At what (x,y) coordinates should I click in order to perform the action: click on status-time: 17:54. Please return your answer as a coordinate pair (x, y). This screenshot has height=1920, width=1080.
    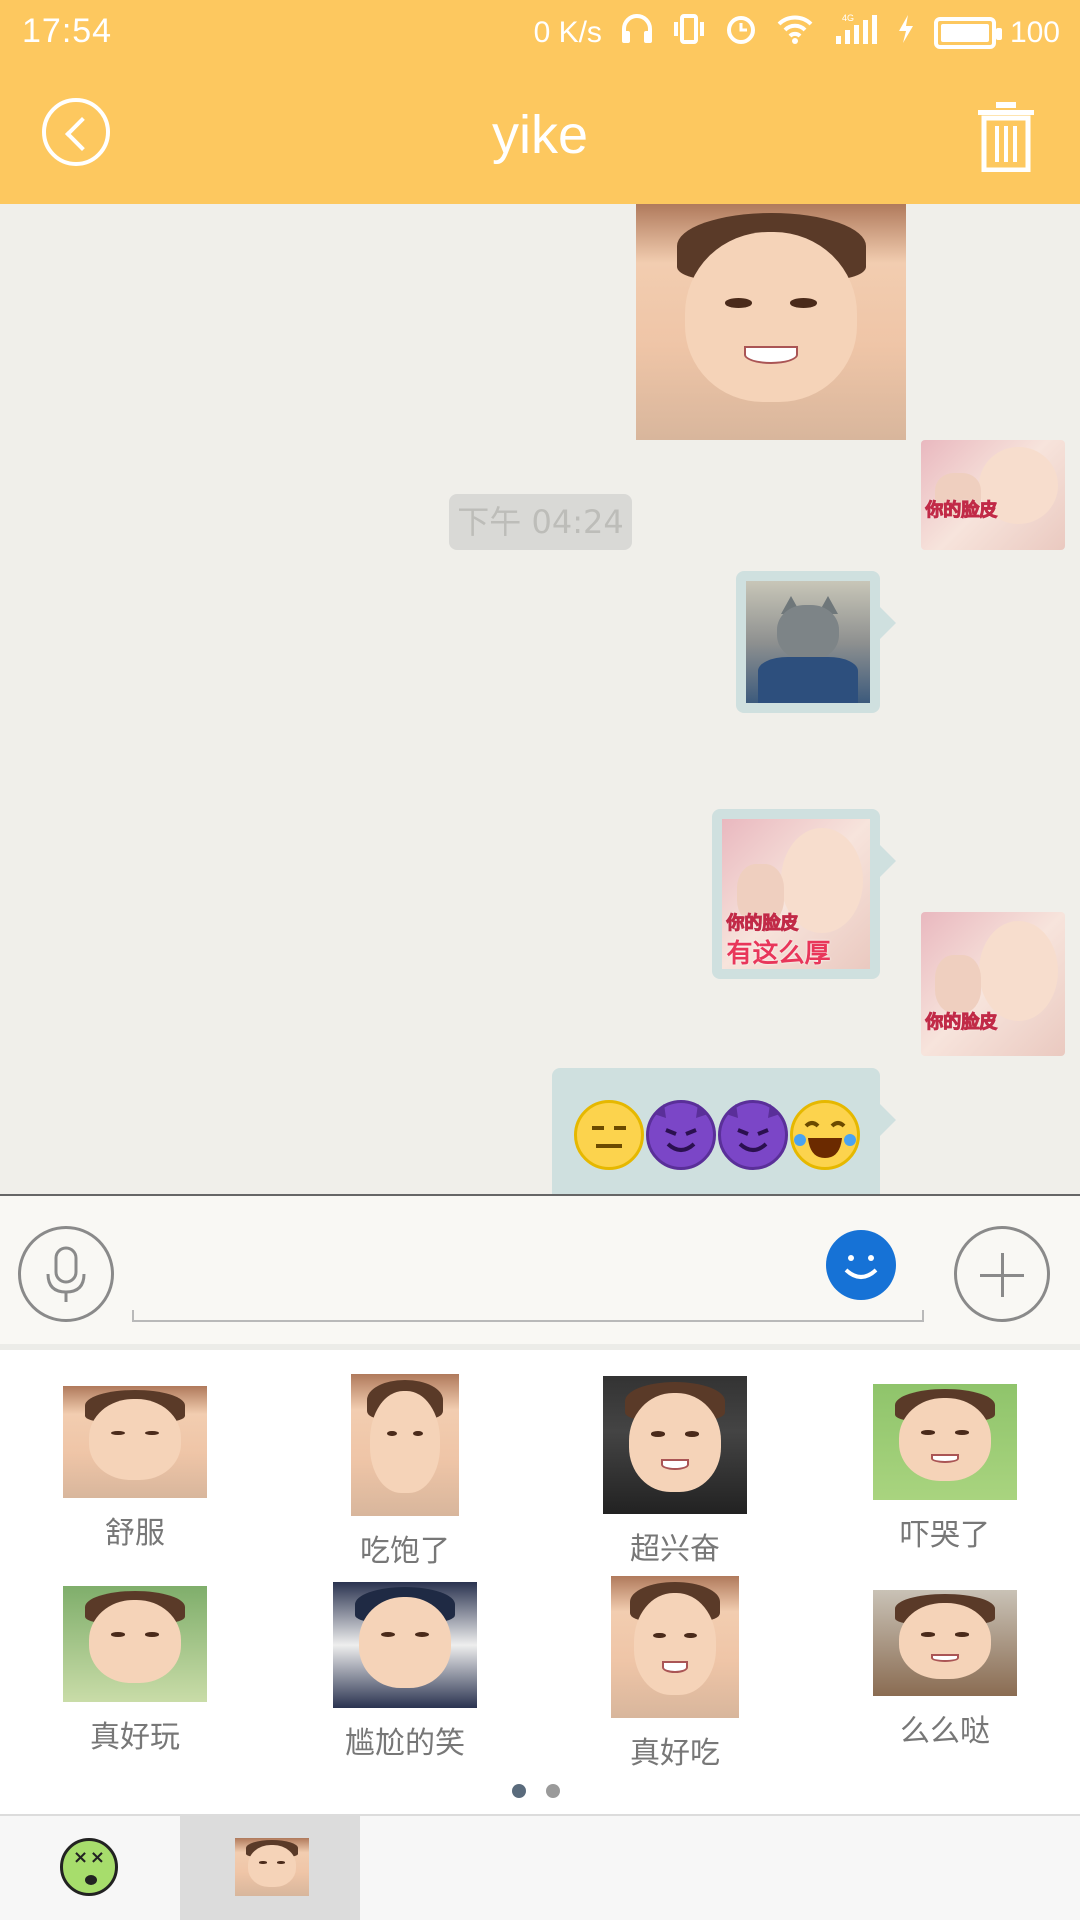
    Looking at the image, I should click on (67, 31).